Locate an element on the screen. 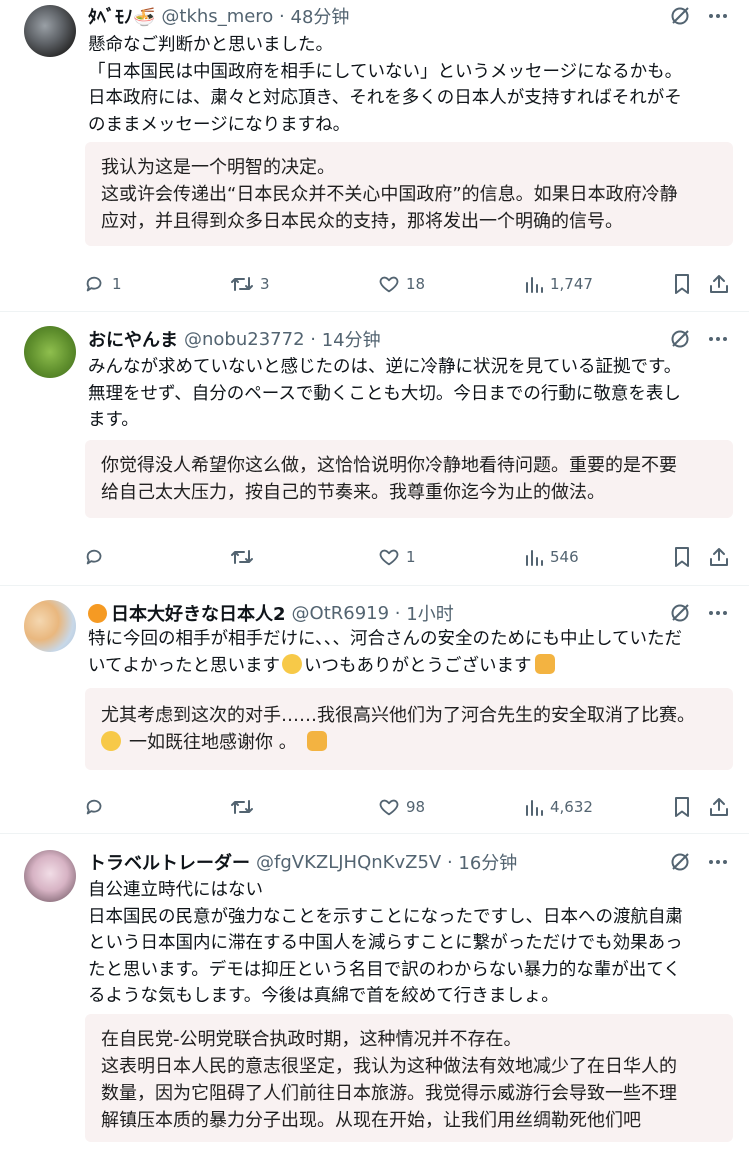 This screenshot has height=1152, width=749. timestamp: 1小时 is located at coordinates (429, 613).